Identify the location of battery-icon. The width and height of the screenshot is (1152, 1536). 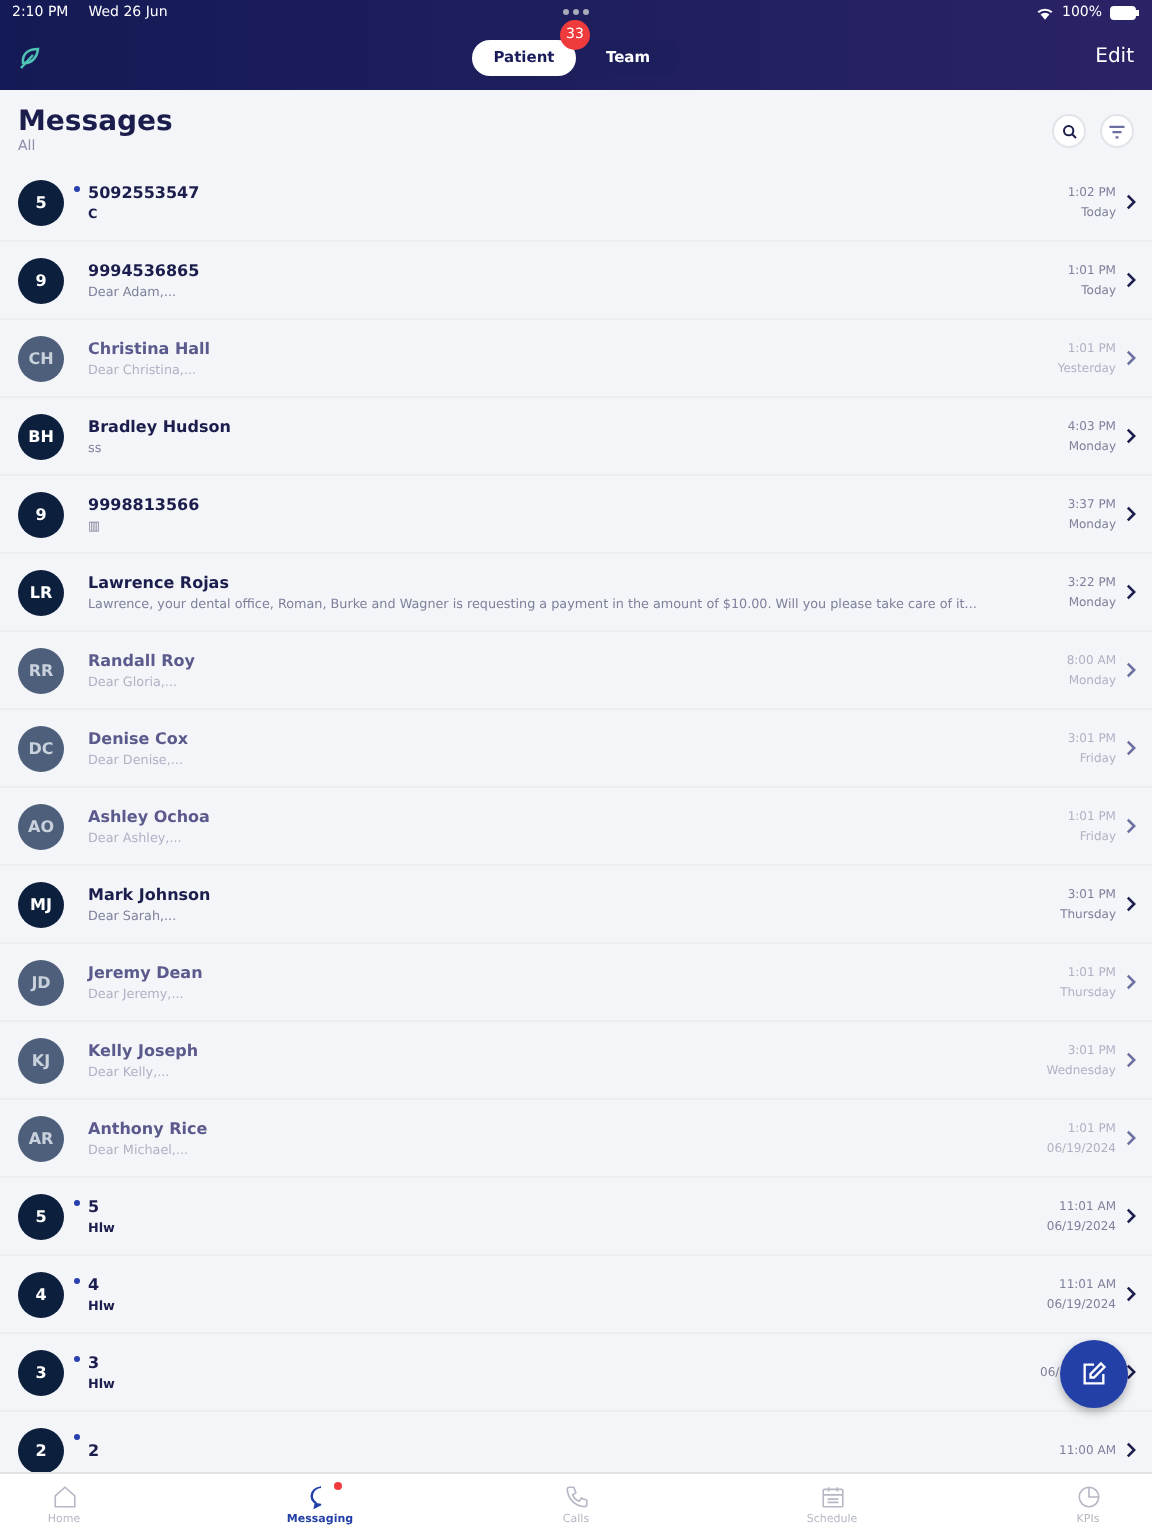
(1125, 12).